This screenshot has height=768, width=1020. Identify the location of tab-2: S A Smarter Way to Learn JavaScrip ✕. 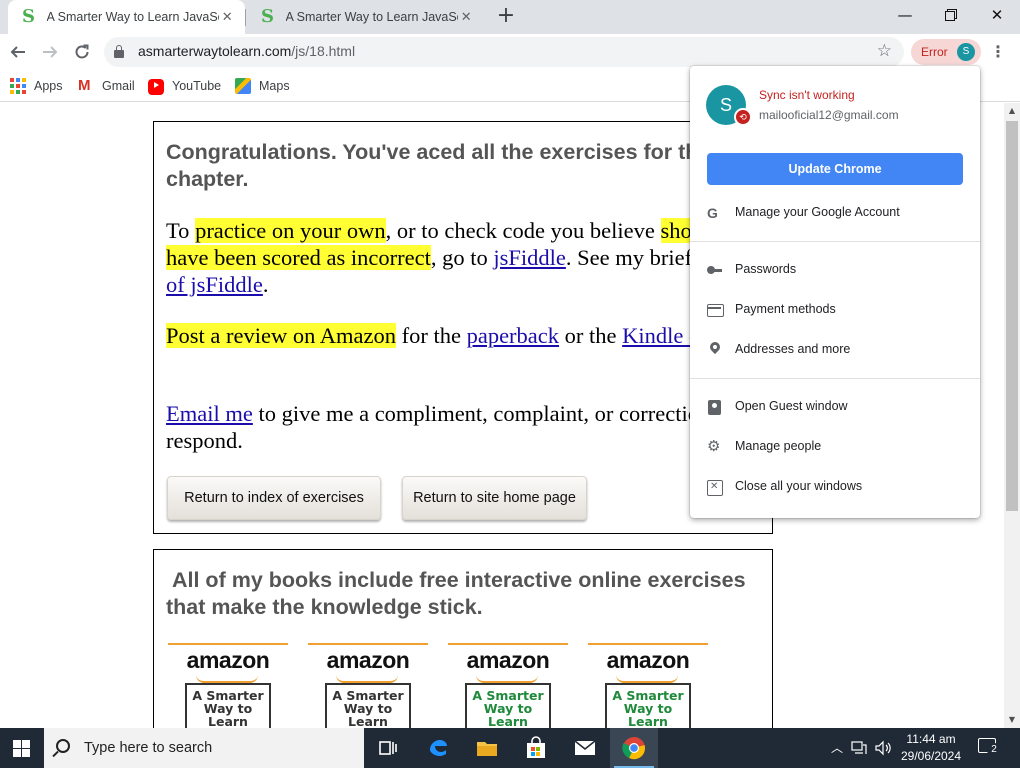
(365, 17).